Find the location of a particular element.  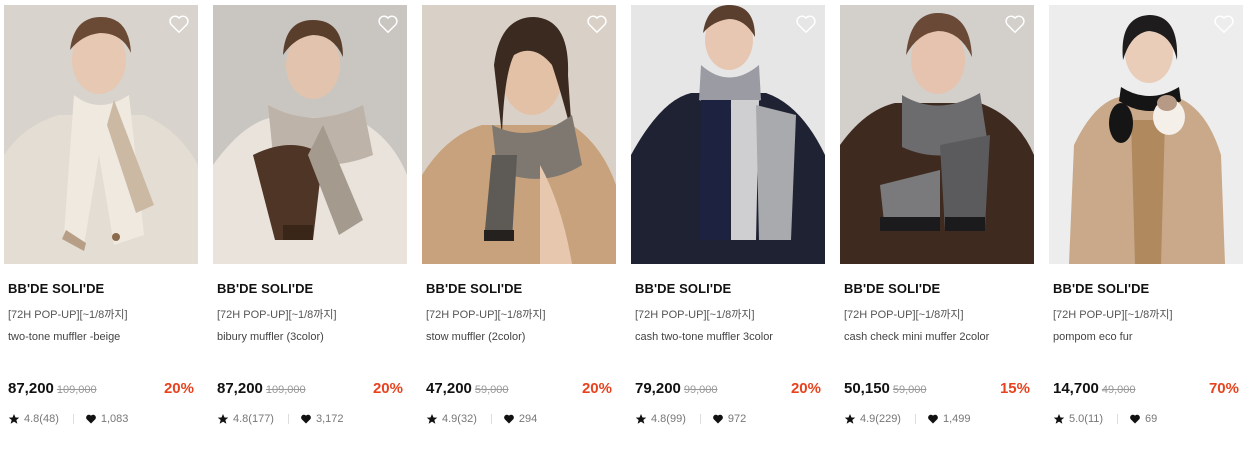

discount-rate: 15% is located at coordinates (1014, 388).